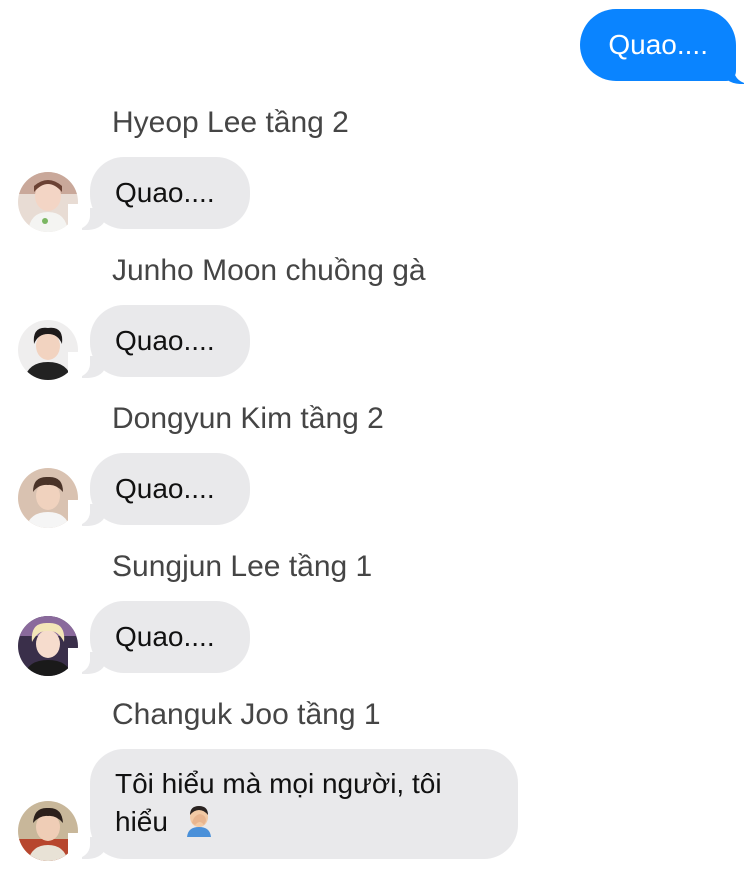  Describe the element at coordinates (230, 122) in the screenshot. I see `sender-name: Hyeop Lee tầng 2` at that location.